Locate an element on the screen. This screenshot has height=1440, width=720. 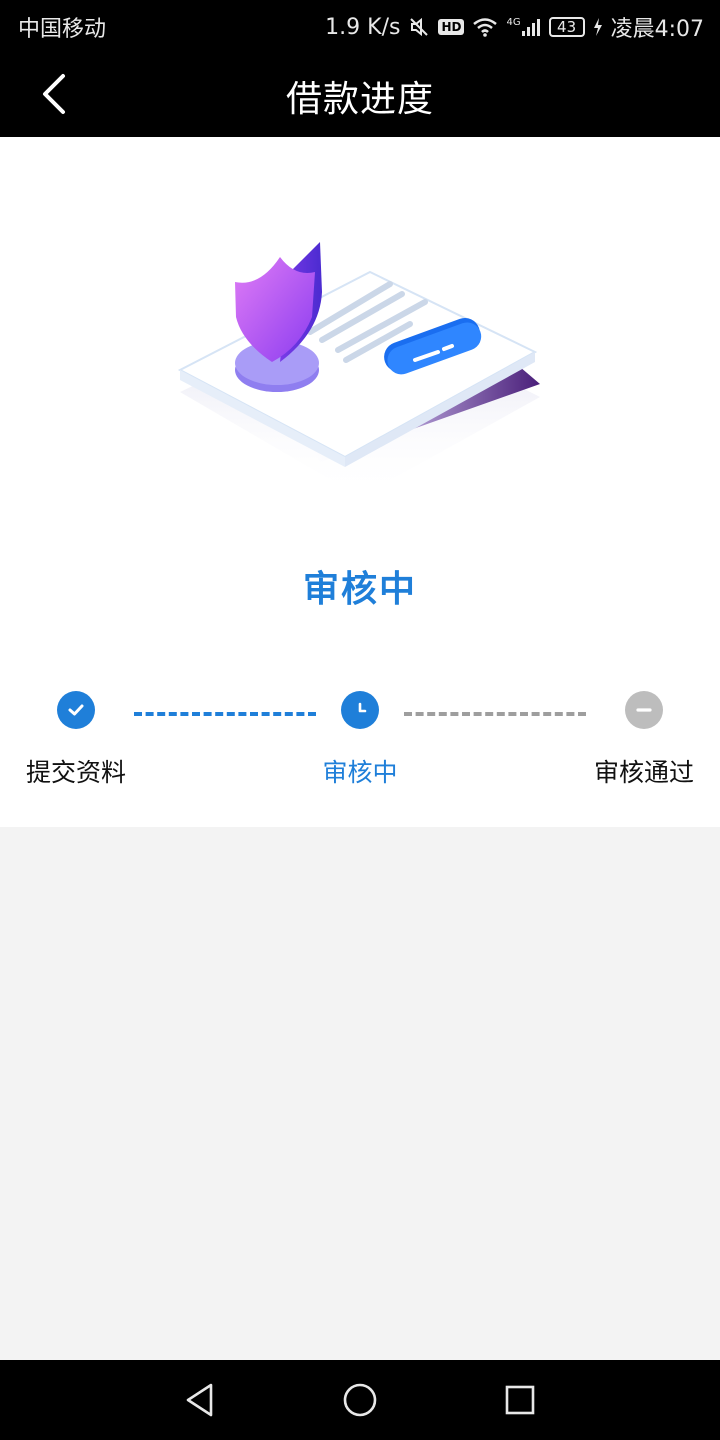
charging-icon is located at coordinates (598, 27).